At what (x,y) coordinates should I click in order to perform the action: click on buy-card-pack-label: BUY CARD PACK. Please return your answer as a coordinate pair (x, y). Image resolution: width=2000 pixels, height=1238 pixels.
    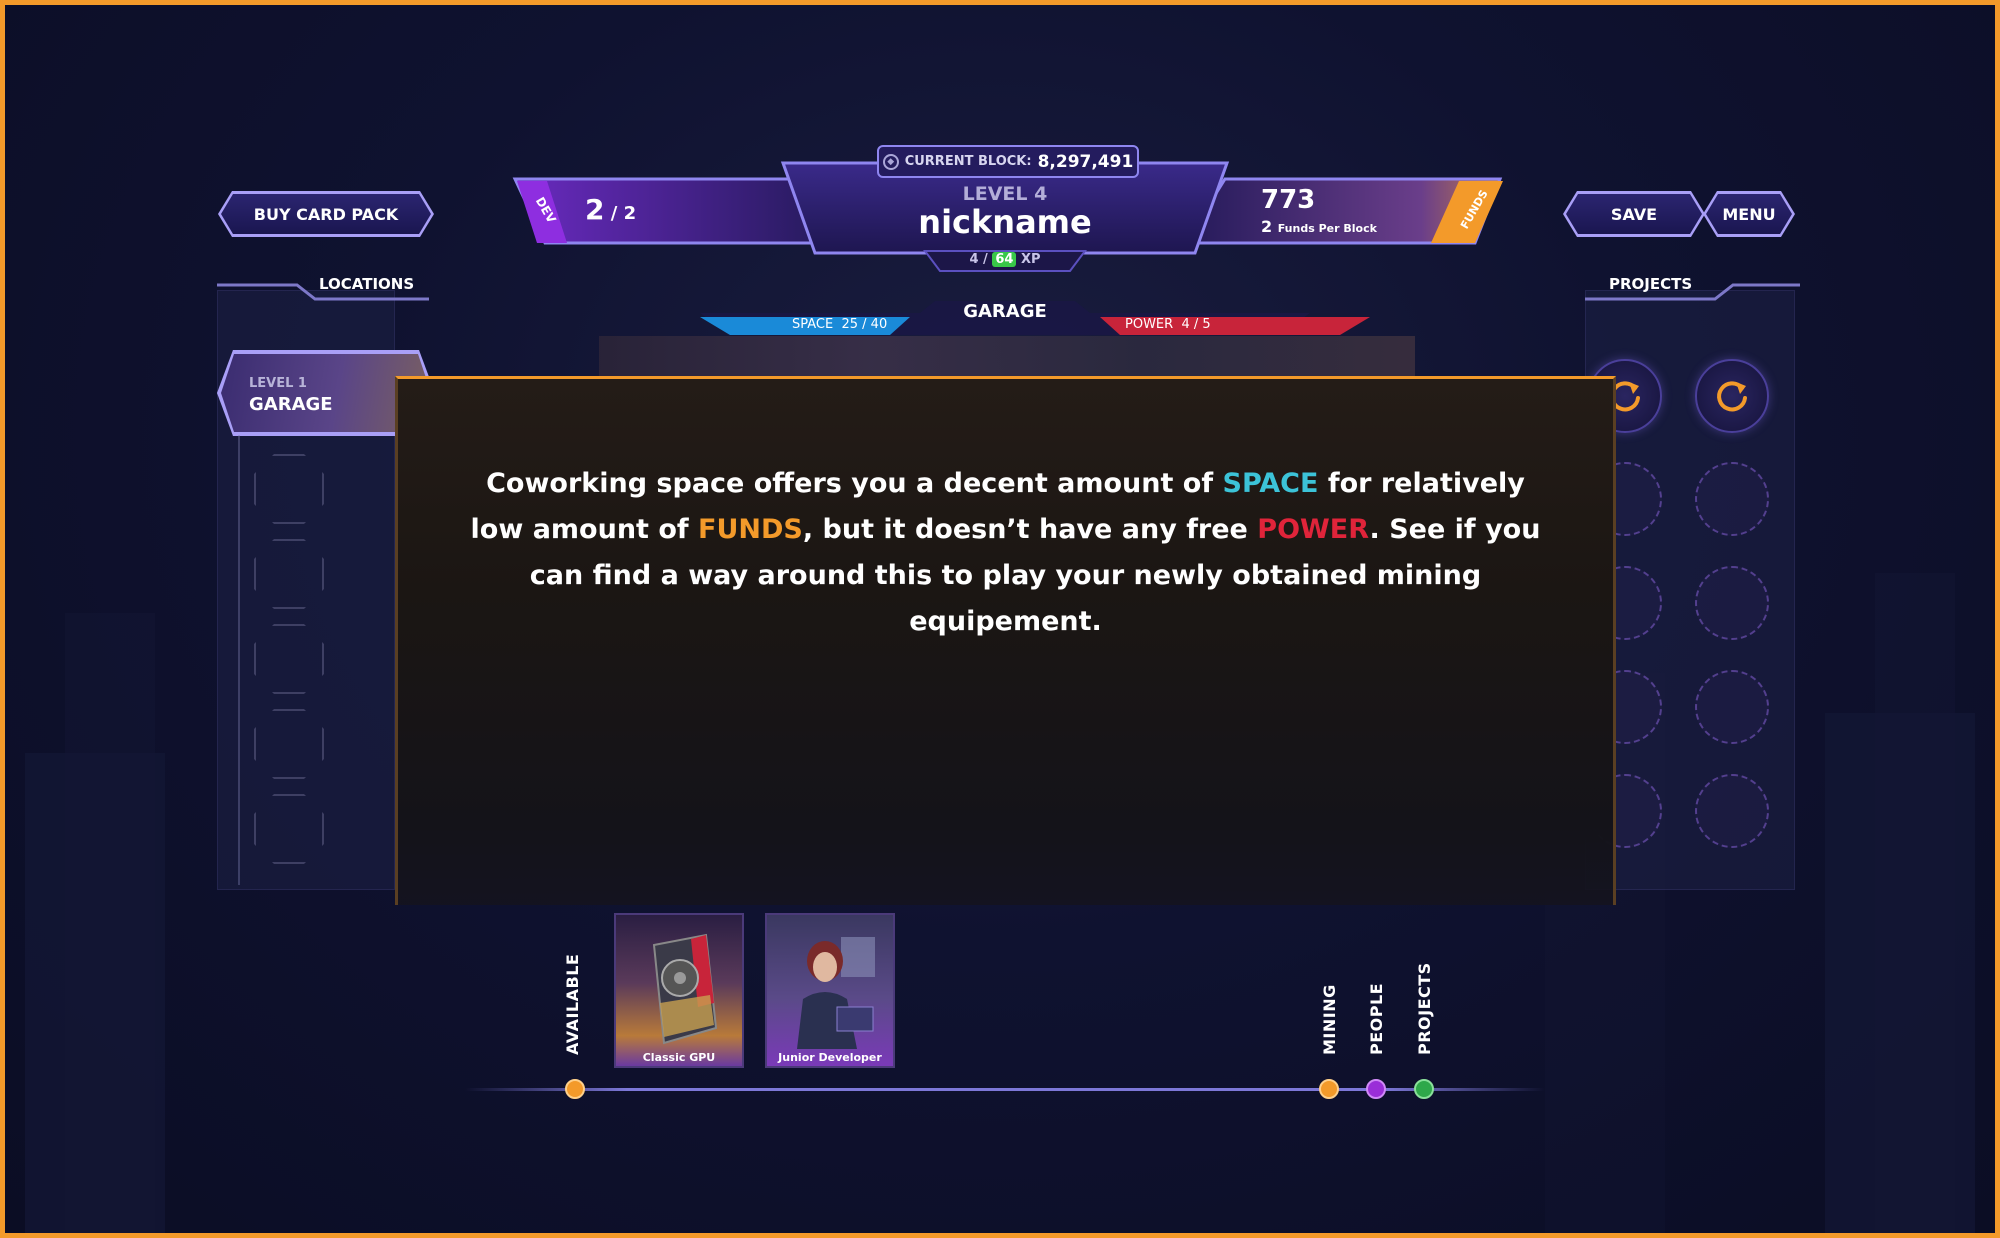
    Looking at the image, I should click on (326, 214).